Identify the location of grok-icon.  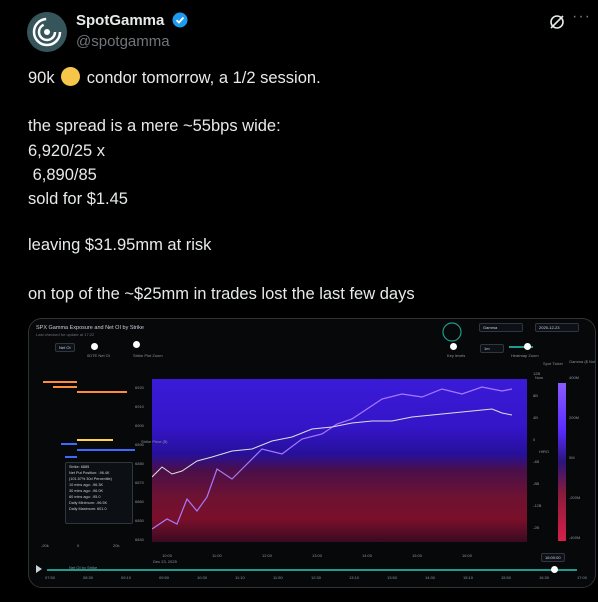
(557, 22).